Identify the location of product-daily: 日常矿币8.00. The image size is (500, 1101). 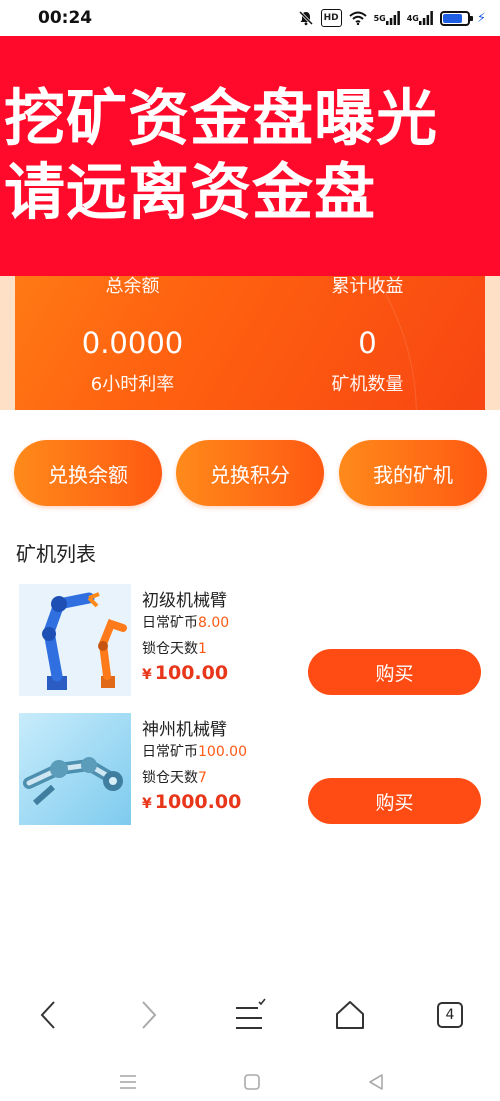
(185, 622).